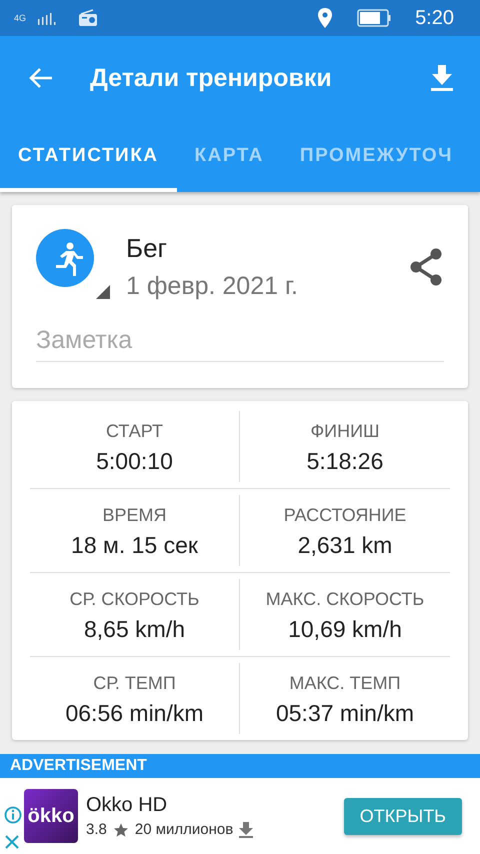 Image resolution: width=480 pixels, height=854 pixels. What do you see at coordinates (41, 78) in the screenshot?
I see `back-icon` at bounding box center [41, 78].